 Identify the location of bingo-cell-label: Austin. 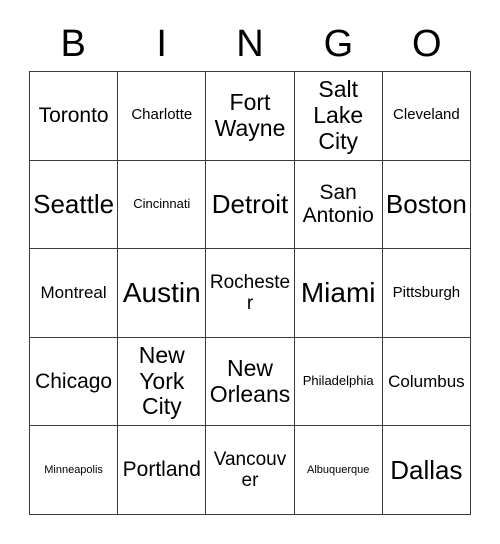
(161, 293).